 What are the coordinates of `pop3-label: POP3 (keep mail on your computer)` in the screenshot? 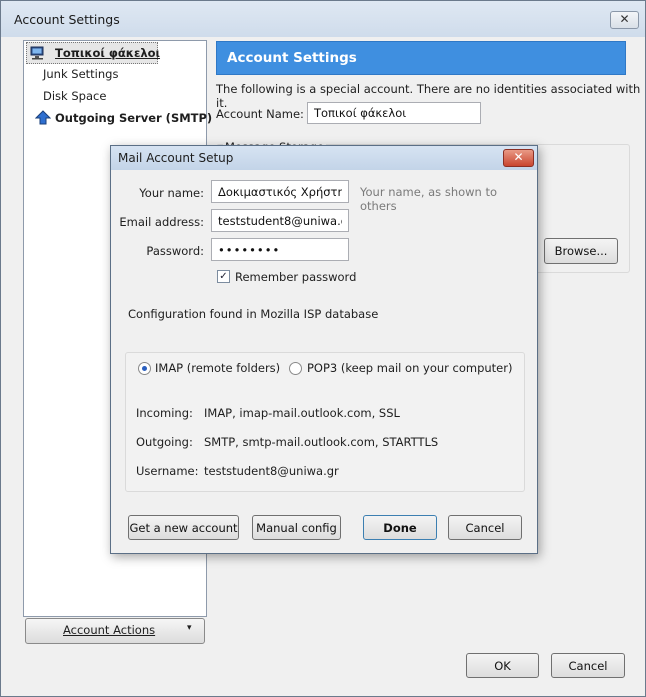 It's located at (410, 368).